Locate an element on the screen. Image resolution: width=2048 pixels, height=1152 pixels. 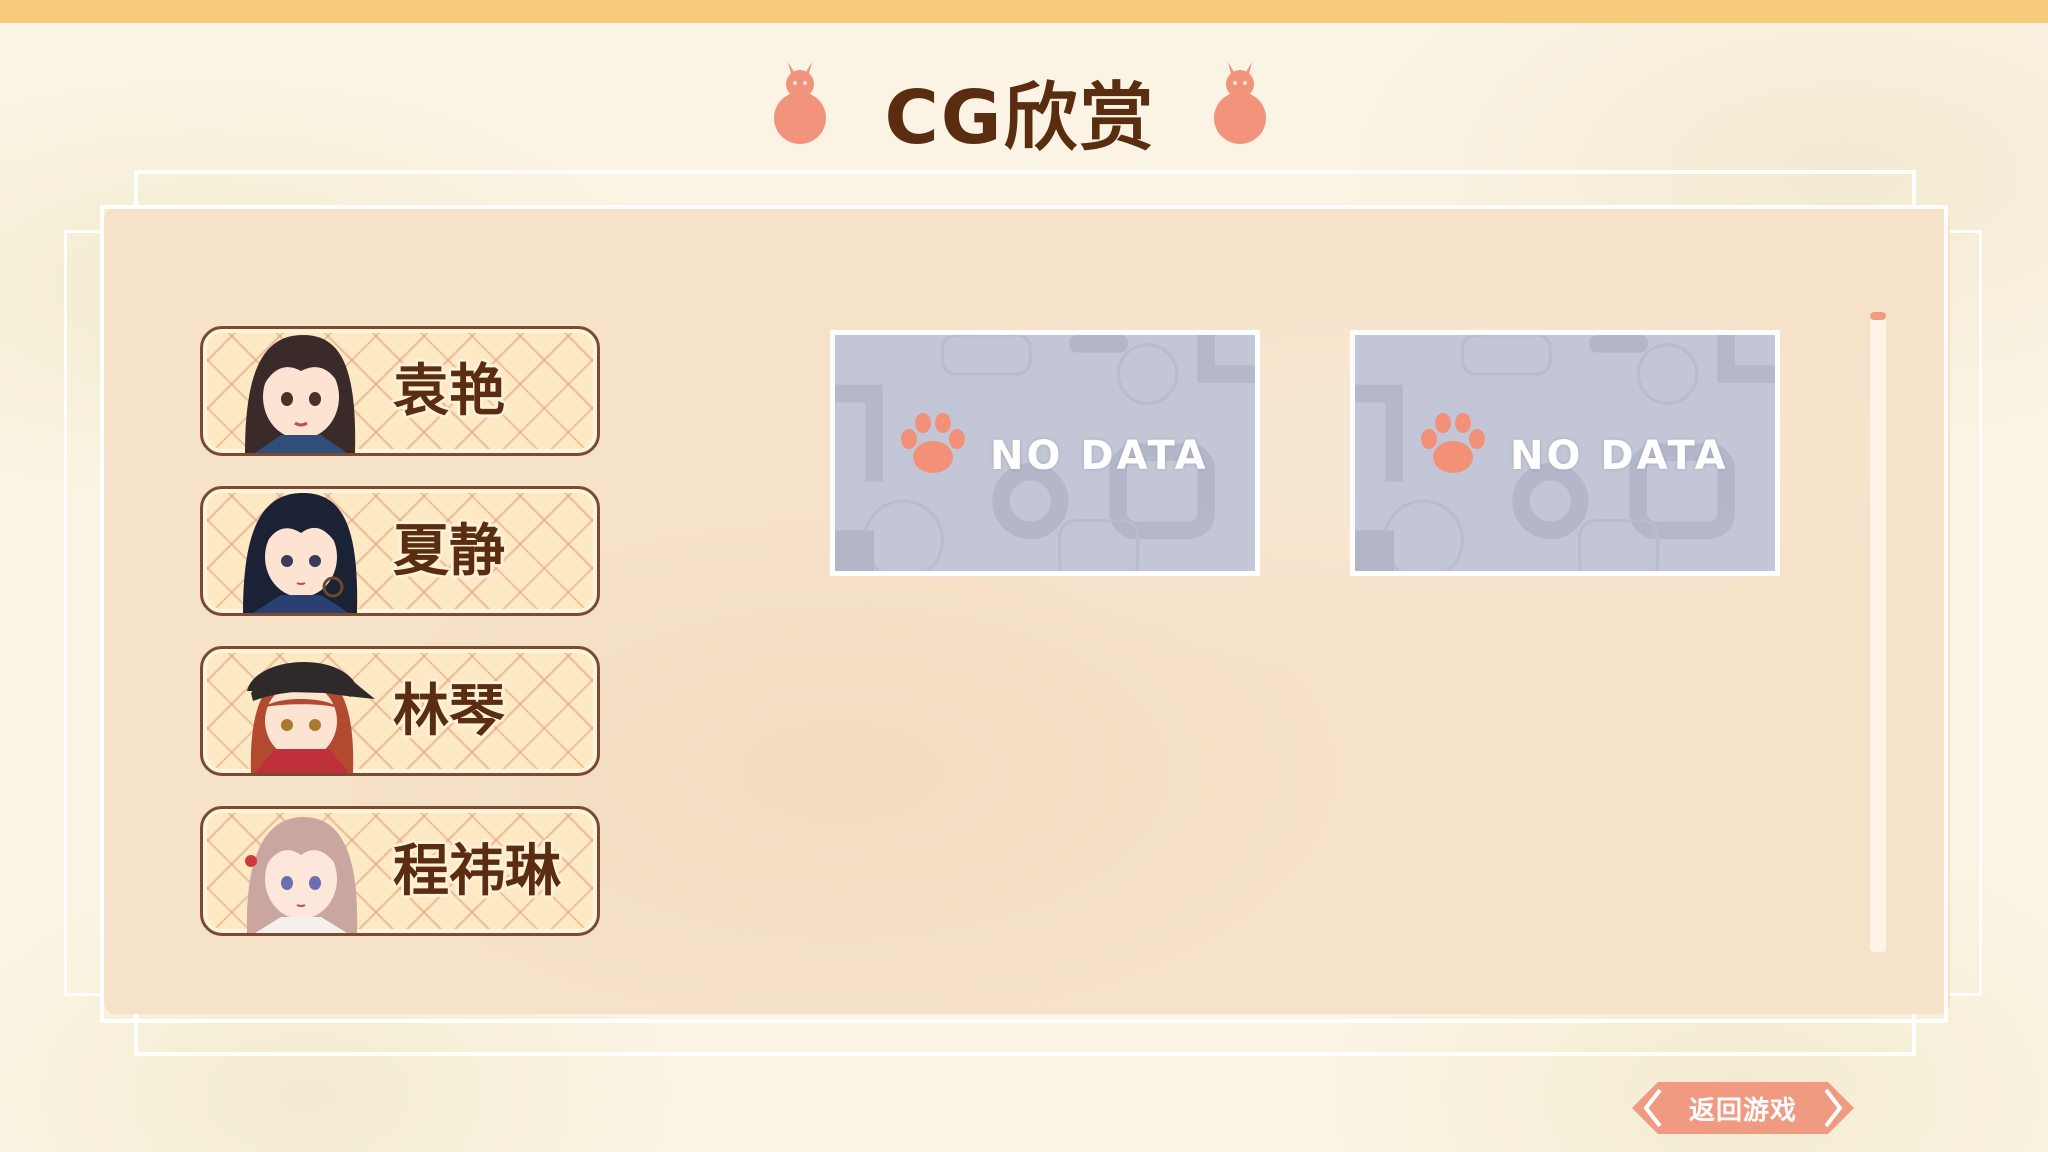
return-to-game-button: 返回游戏 is located at coordinates (1743, 1108).